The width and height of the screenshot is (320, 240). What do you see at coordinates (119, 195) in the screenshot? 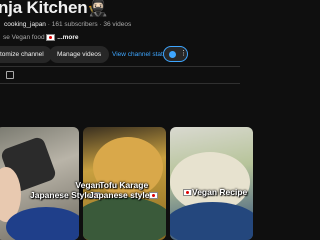
I see `video-title-text: Japanese style` at bounding box center [119, 195].